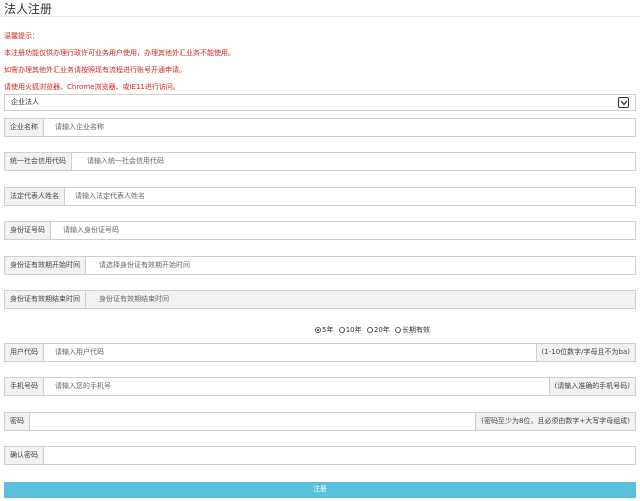  Describe the element at coordinates (318, 330) in the screenshot. I see `radio-selected-icon` at that location.